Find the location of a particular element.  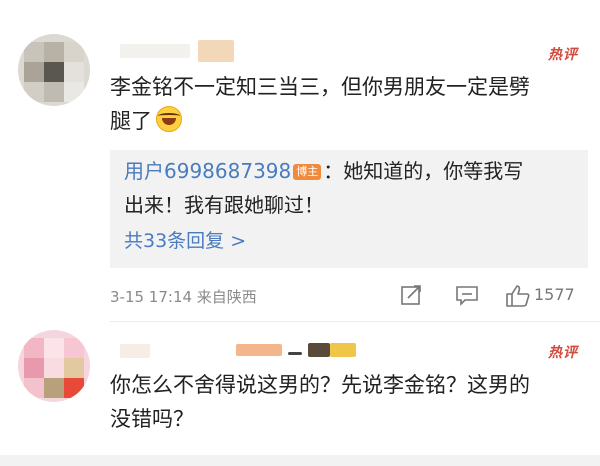

like-count: 1577 is located at coordinates (554, 294).